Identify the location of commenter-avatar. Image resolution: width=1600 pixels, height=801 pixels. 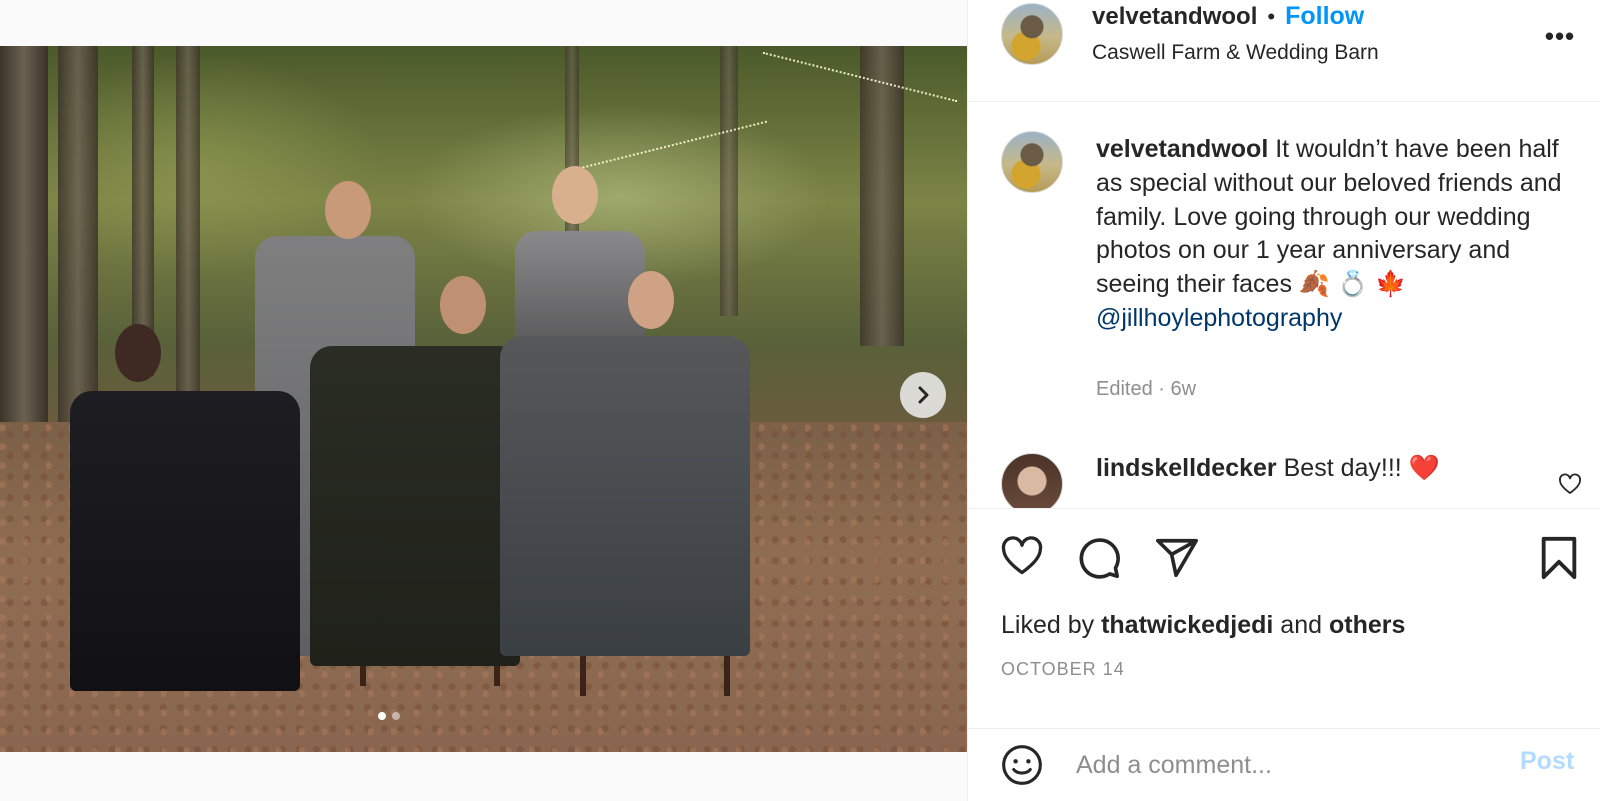
(1032, 480).